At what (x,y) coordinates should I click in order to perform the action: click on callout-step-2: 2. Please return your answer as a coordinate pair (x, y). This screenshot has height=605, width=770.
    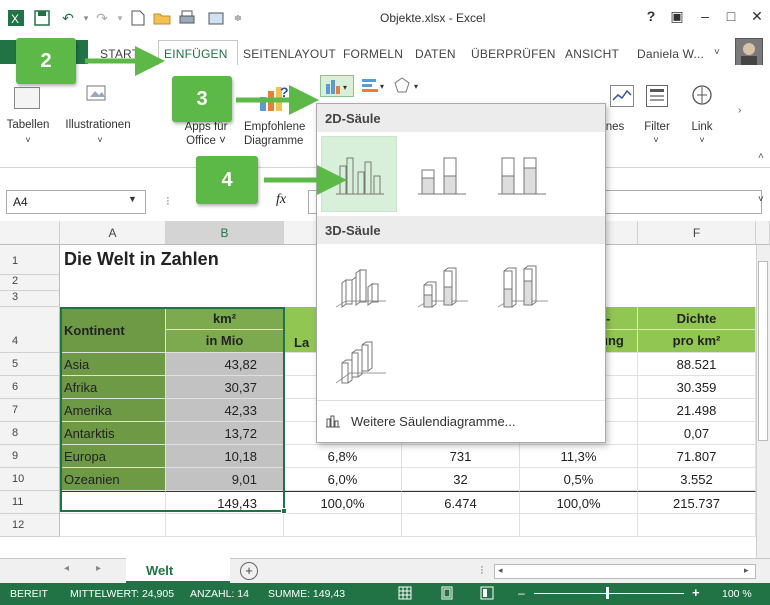
    Looking at the image, I should click on (46, 61).